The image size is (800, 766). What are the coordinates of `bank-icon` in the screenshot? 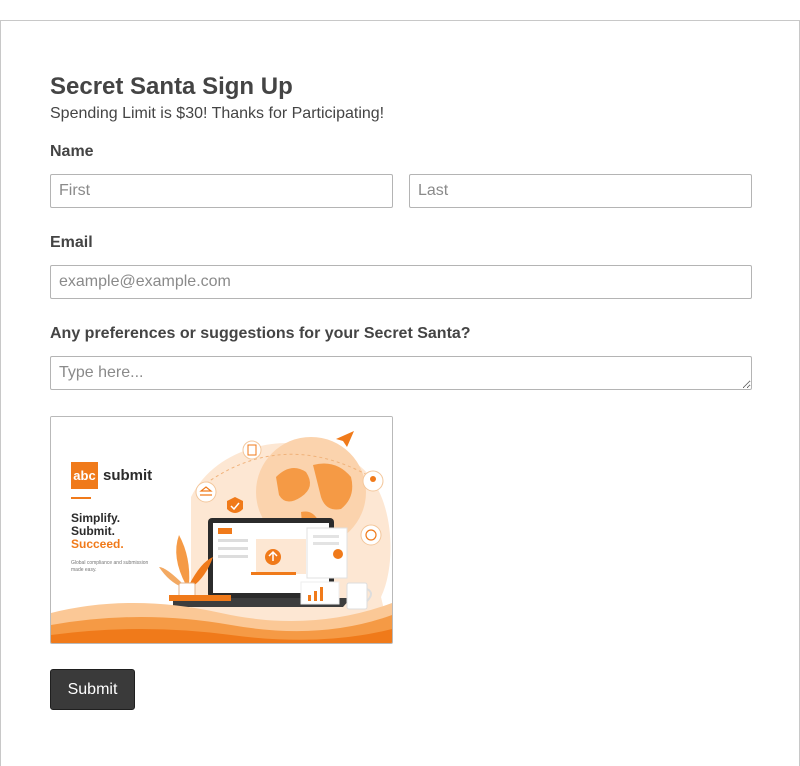 It's located at (206, 492).